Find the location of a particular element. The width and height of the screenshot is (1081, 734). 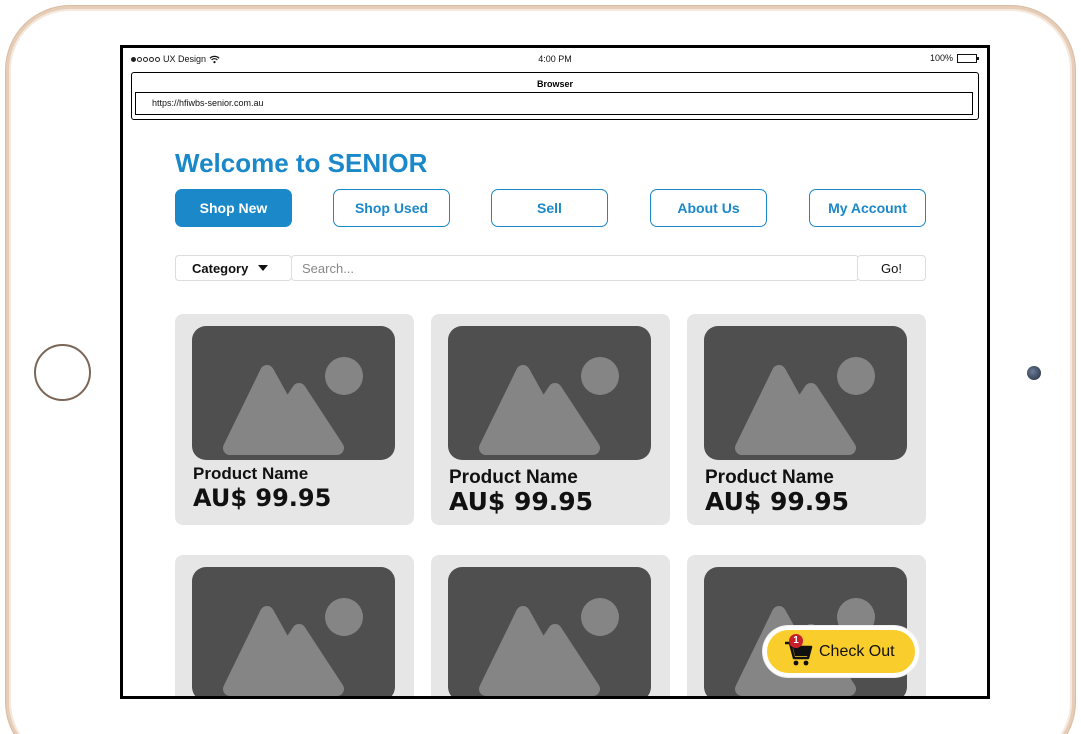

search-bar: Category Go! is located at coordinates (550, 268).